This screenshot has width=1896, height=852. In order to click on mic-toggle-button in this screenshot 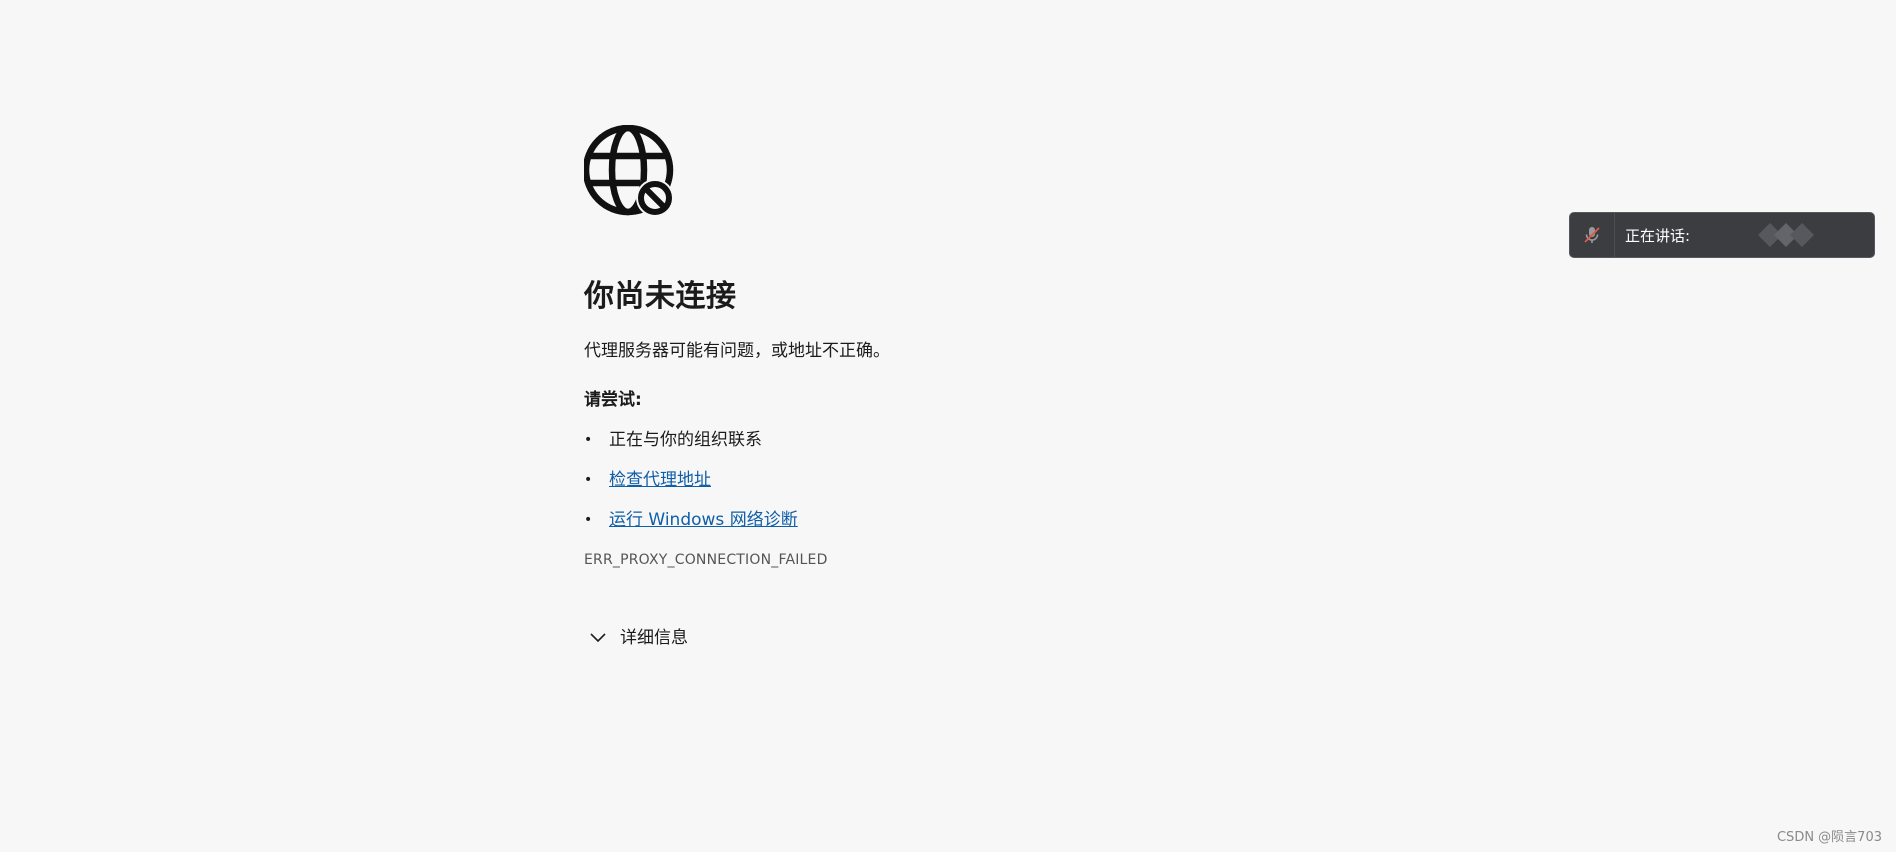, I will do `click(1592, 235)`.